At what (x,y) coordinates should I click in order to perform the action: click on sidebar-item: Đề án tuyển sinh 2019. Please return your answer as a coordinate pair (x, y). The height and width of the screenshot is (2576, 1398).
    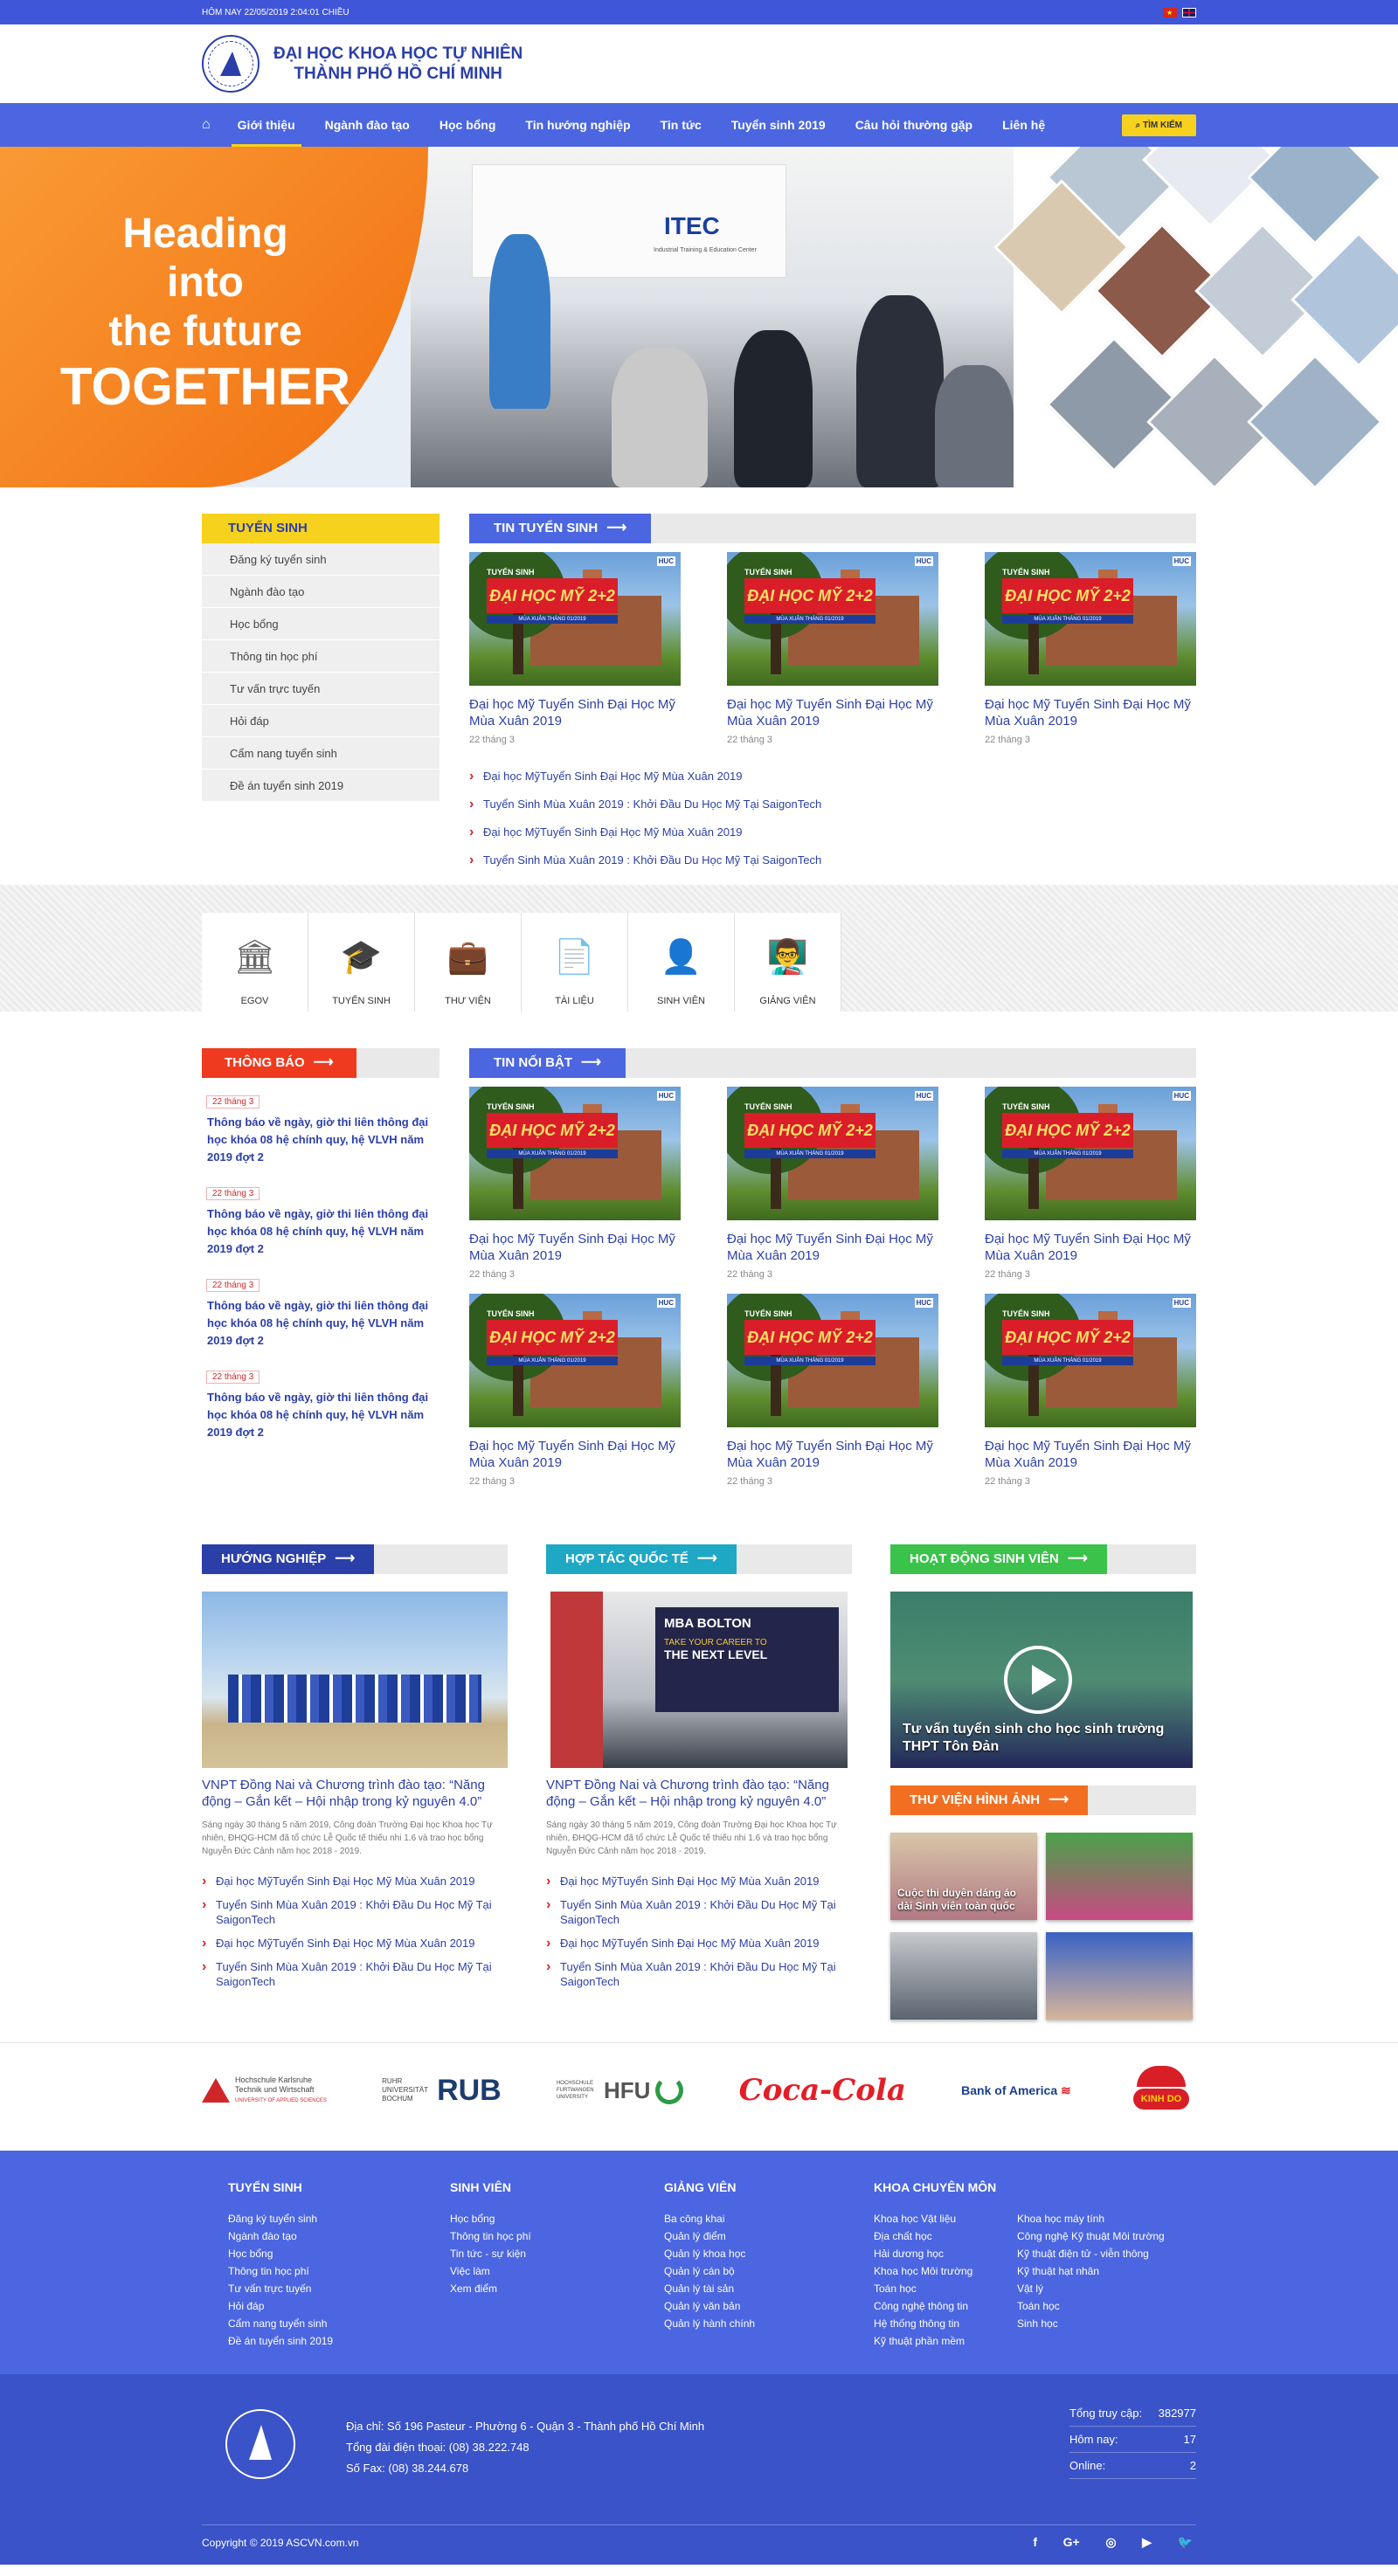
    Looking at the image, I should click on (320, 786).